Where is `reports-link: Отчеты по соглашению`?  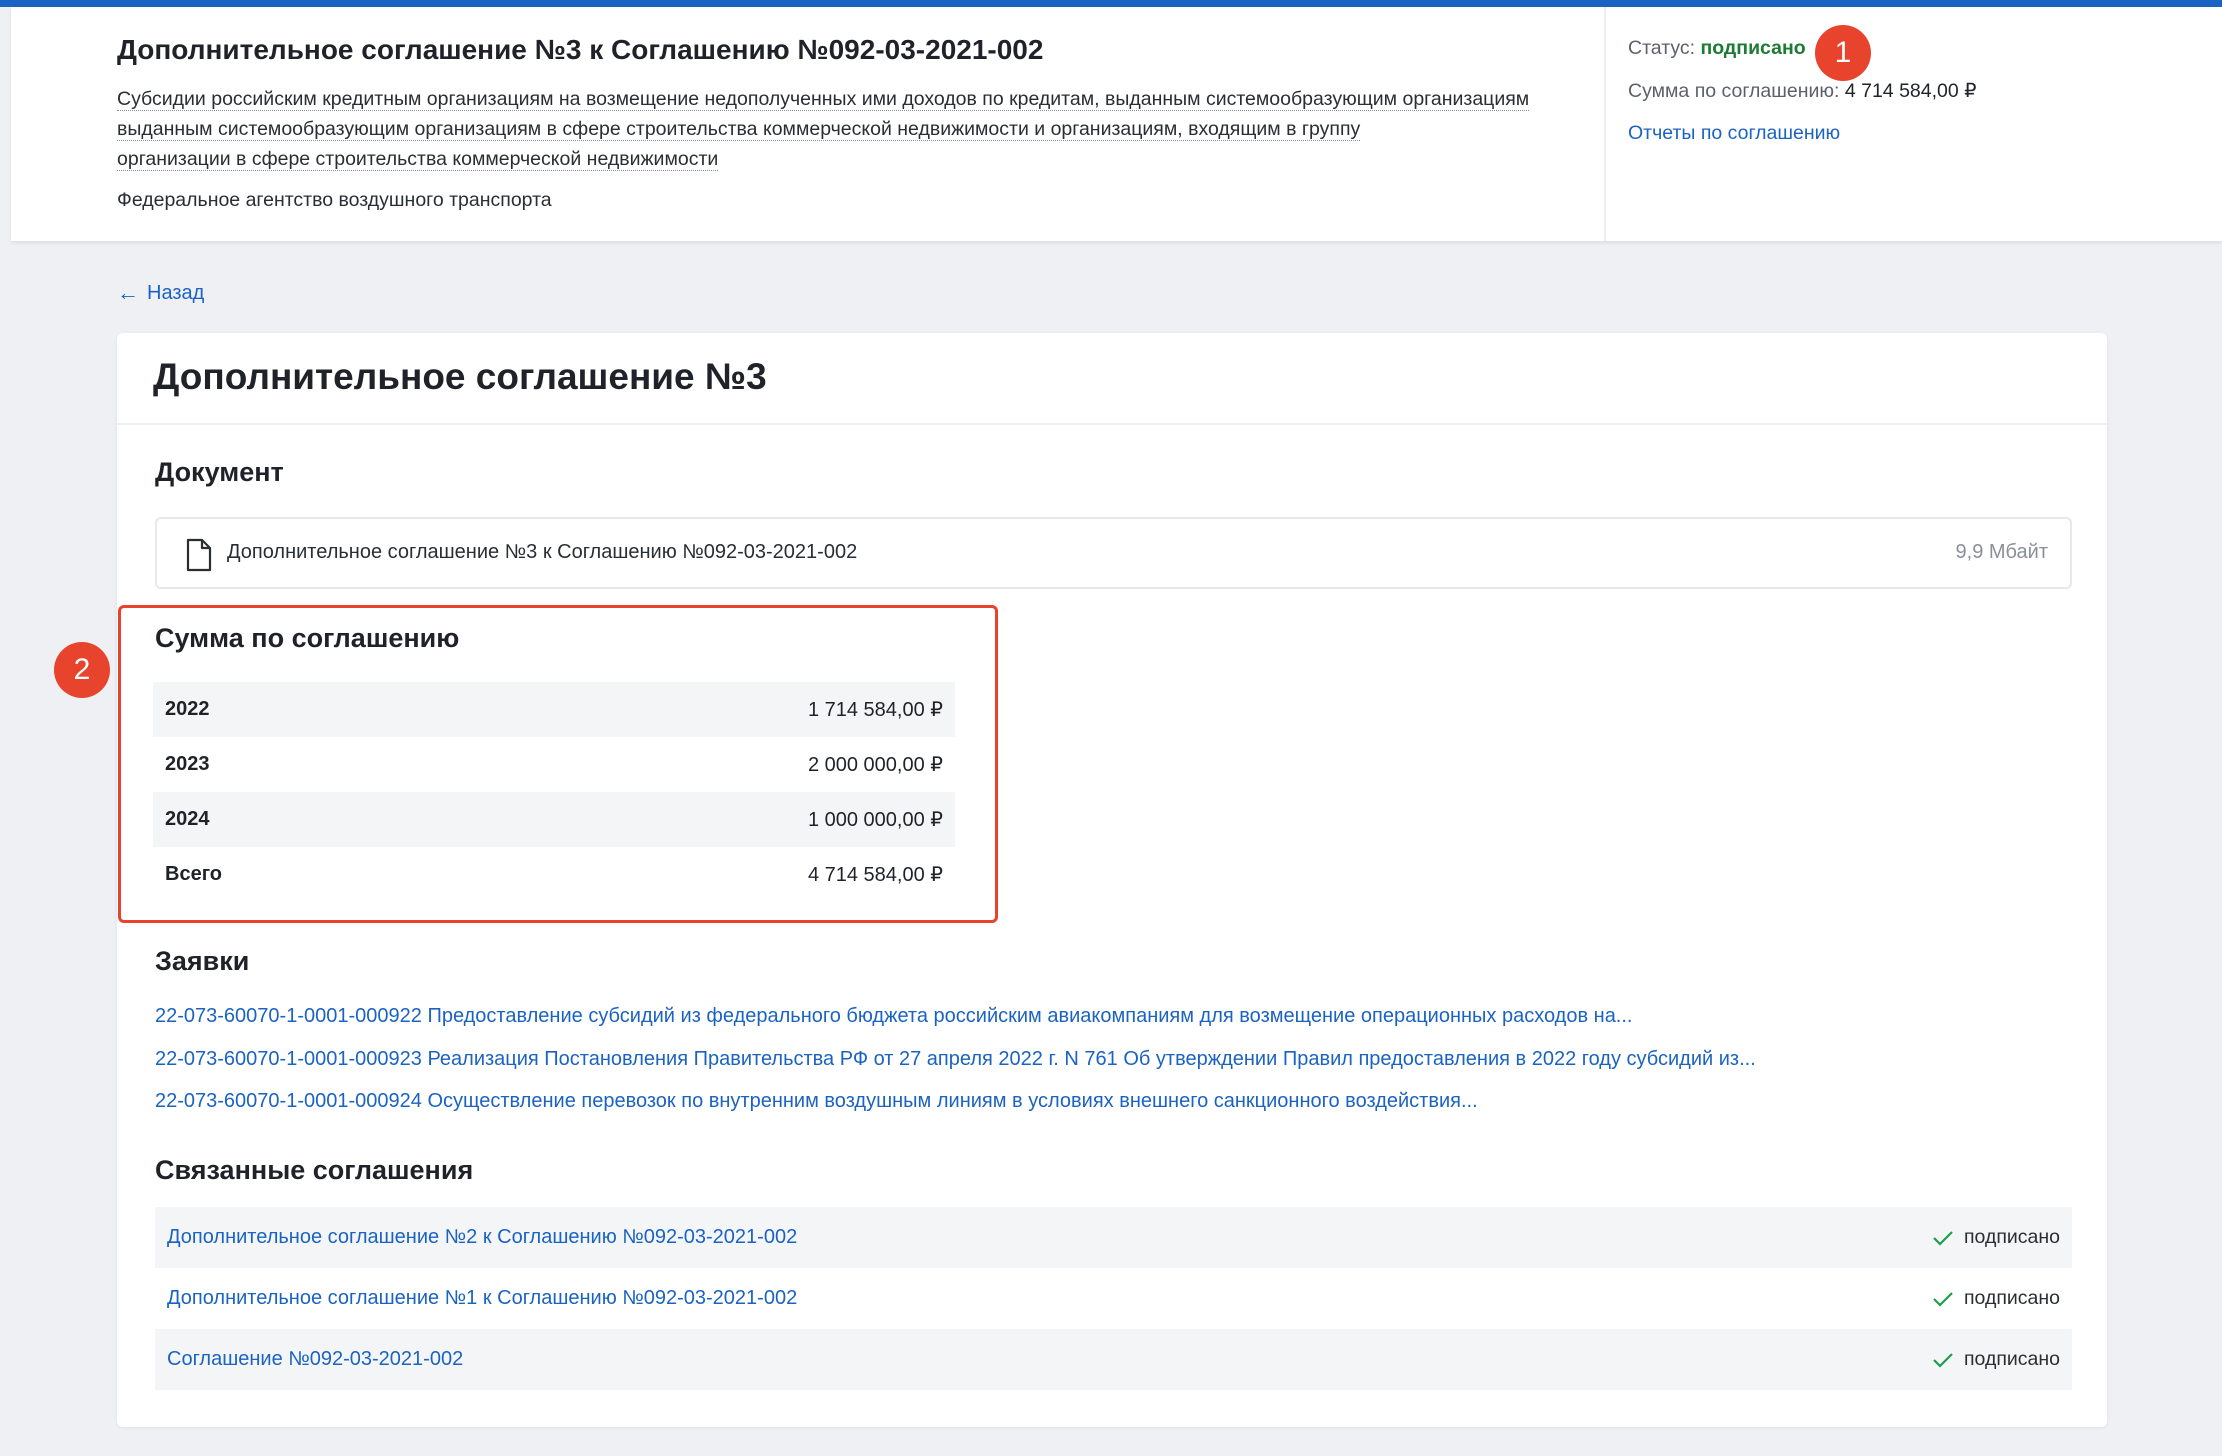 reports-link: Отчеты по соглашению is located at coordinates (1734, 133).